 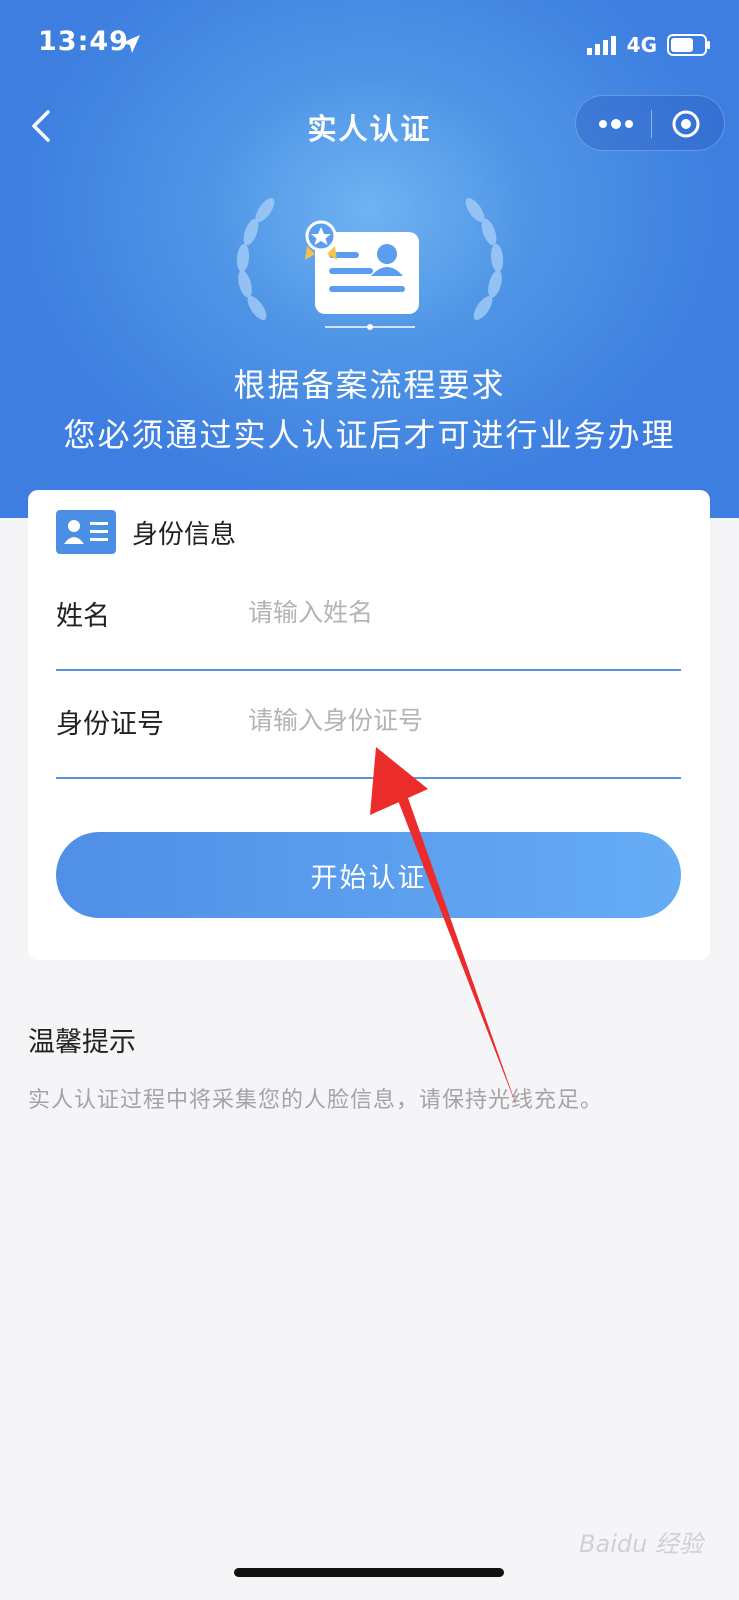 I want to click on location-arrow-icon, so click(x=131, y=44).